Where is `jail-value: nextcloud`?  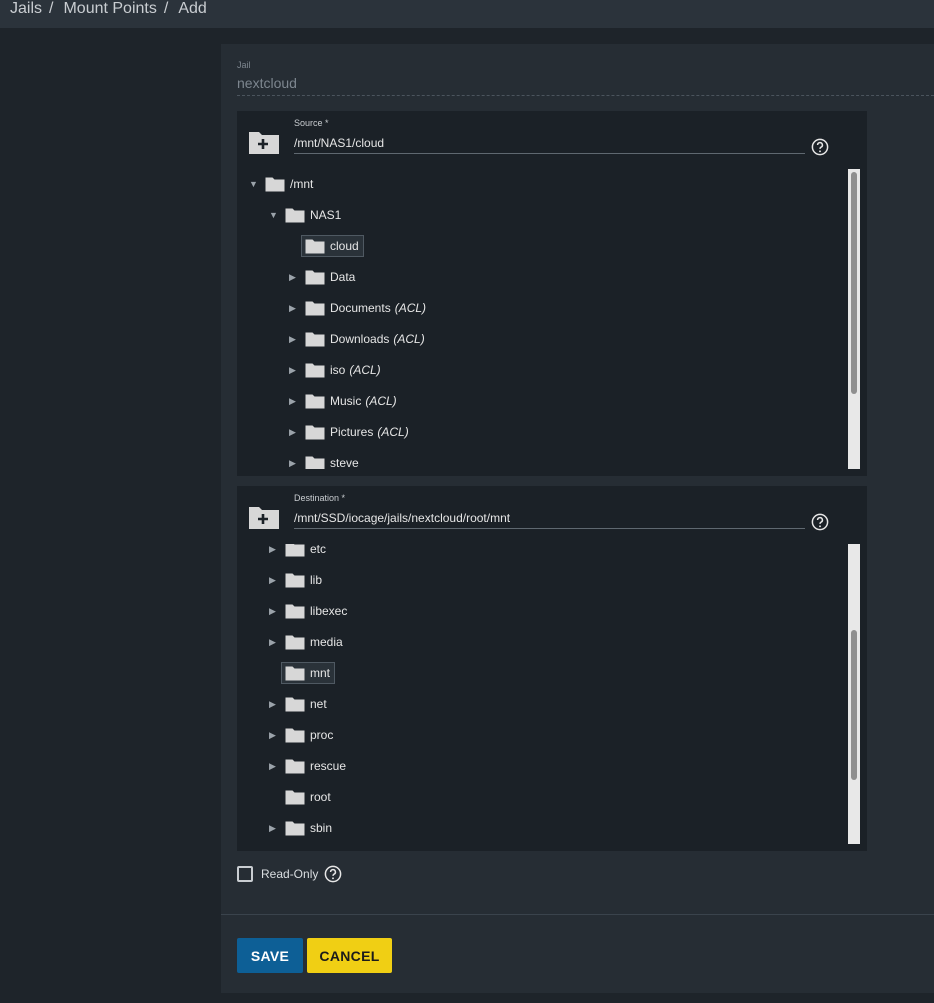 jail-value: nextcloud is located at coordinates (267, 83).